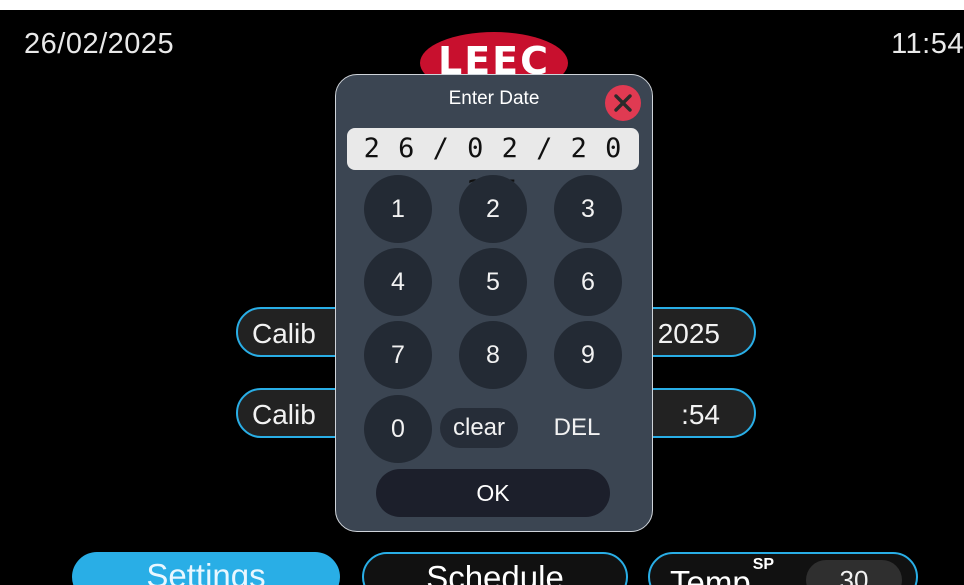 Image resolution: width=964 pixels, height=585 pixels. I want to click on calibration-time-label: Calib, so click(284, 414).